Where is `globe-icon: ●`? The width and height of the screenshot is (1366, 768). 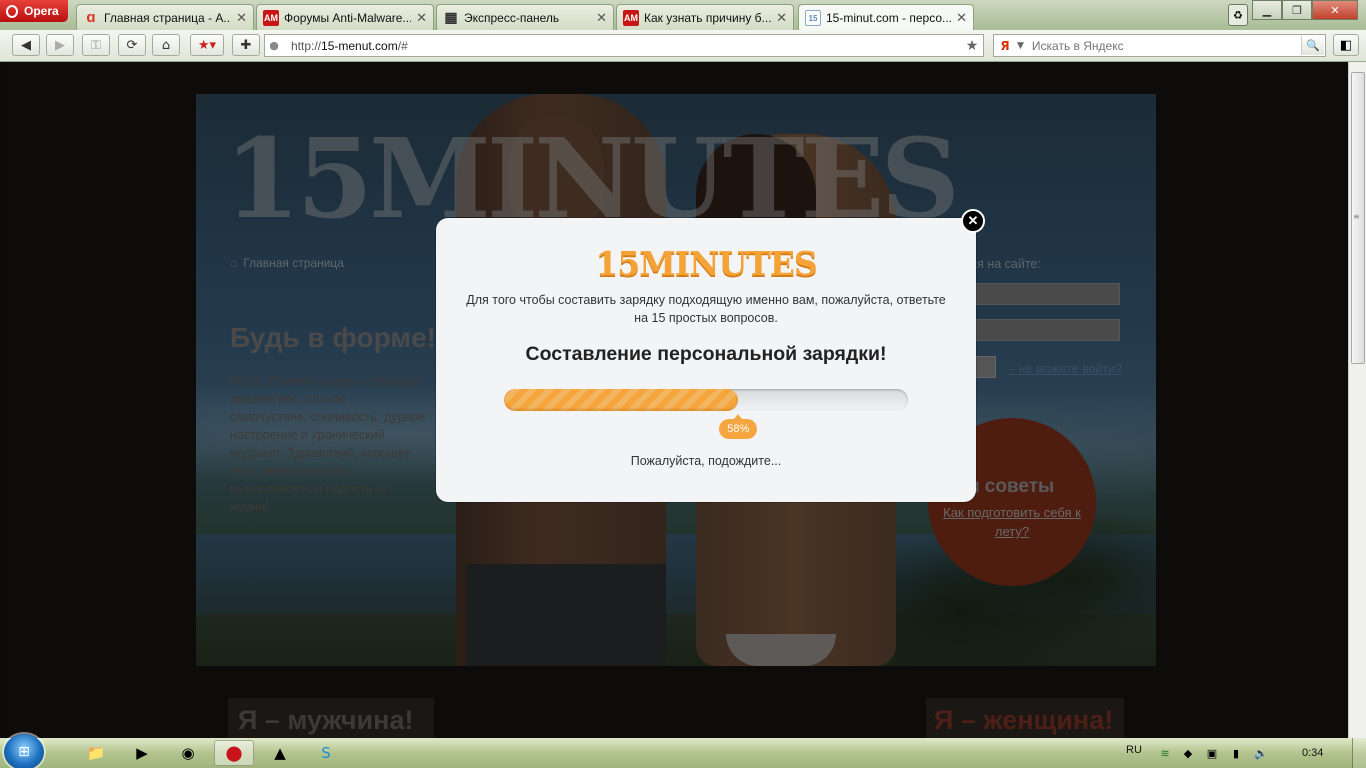
globe-icon: ● is located at coordinates (274, 45).